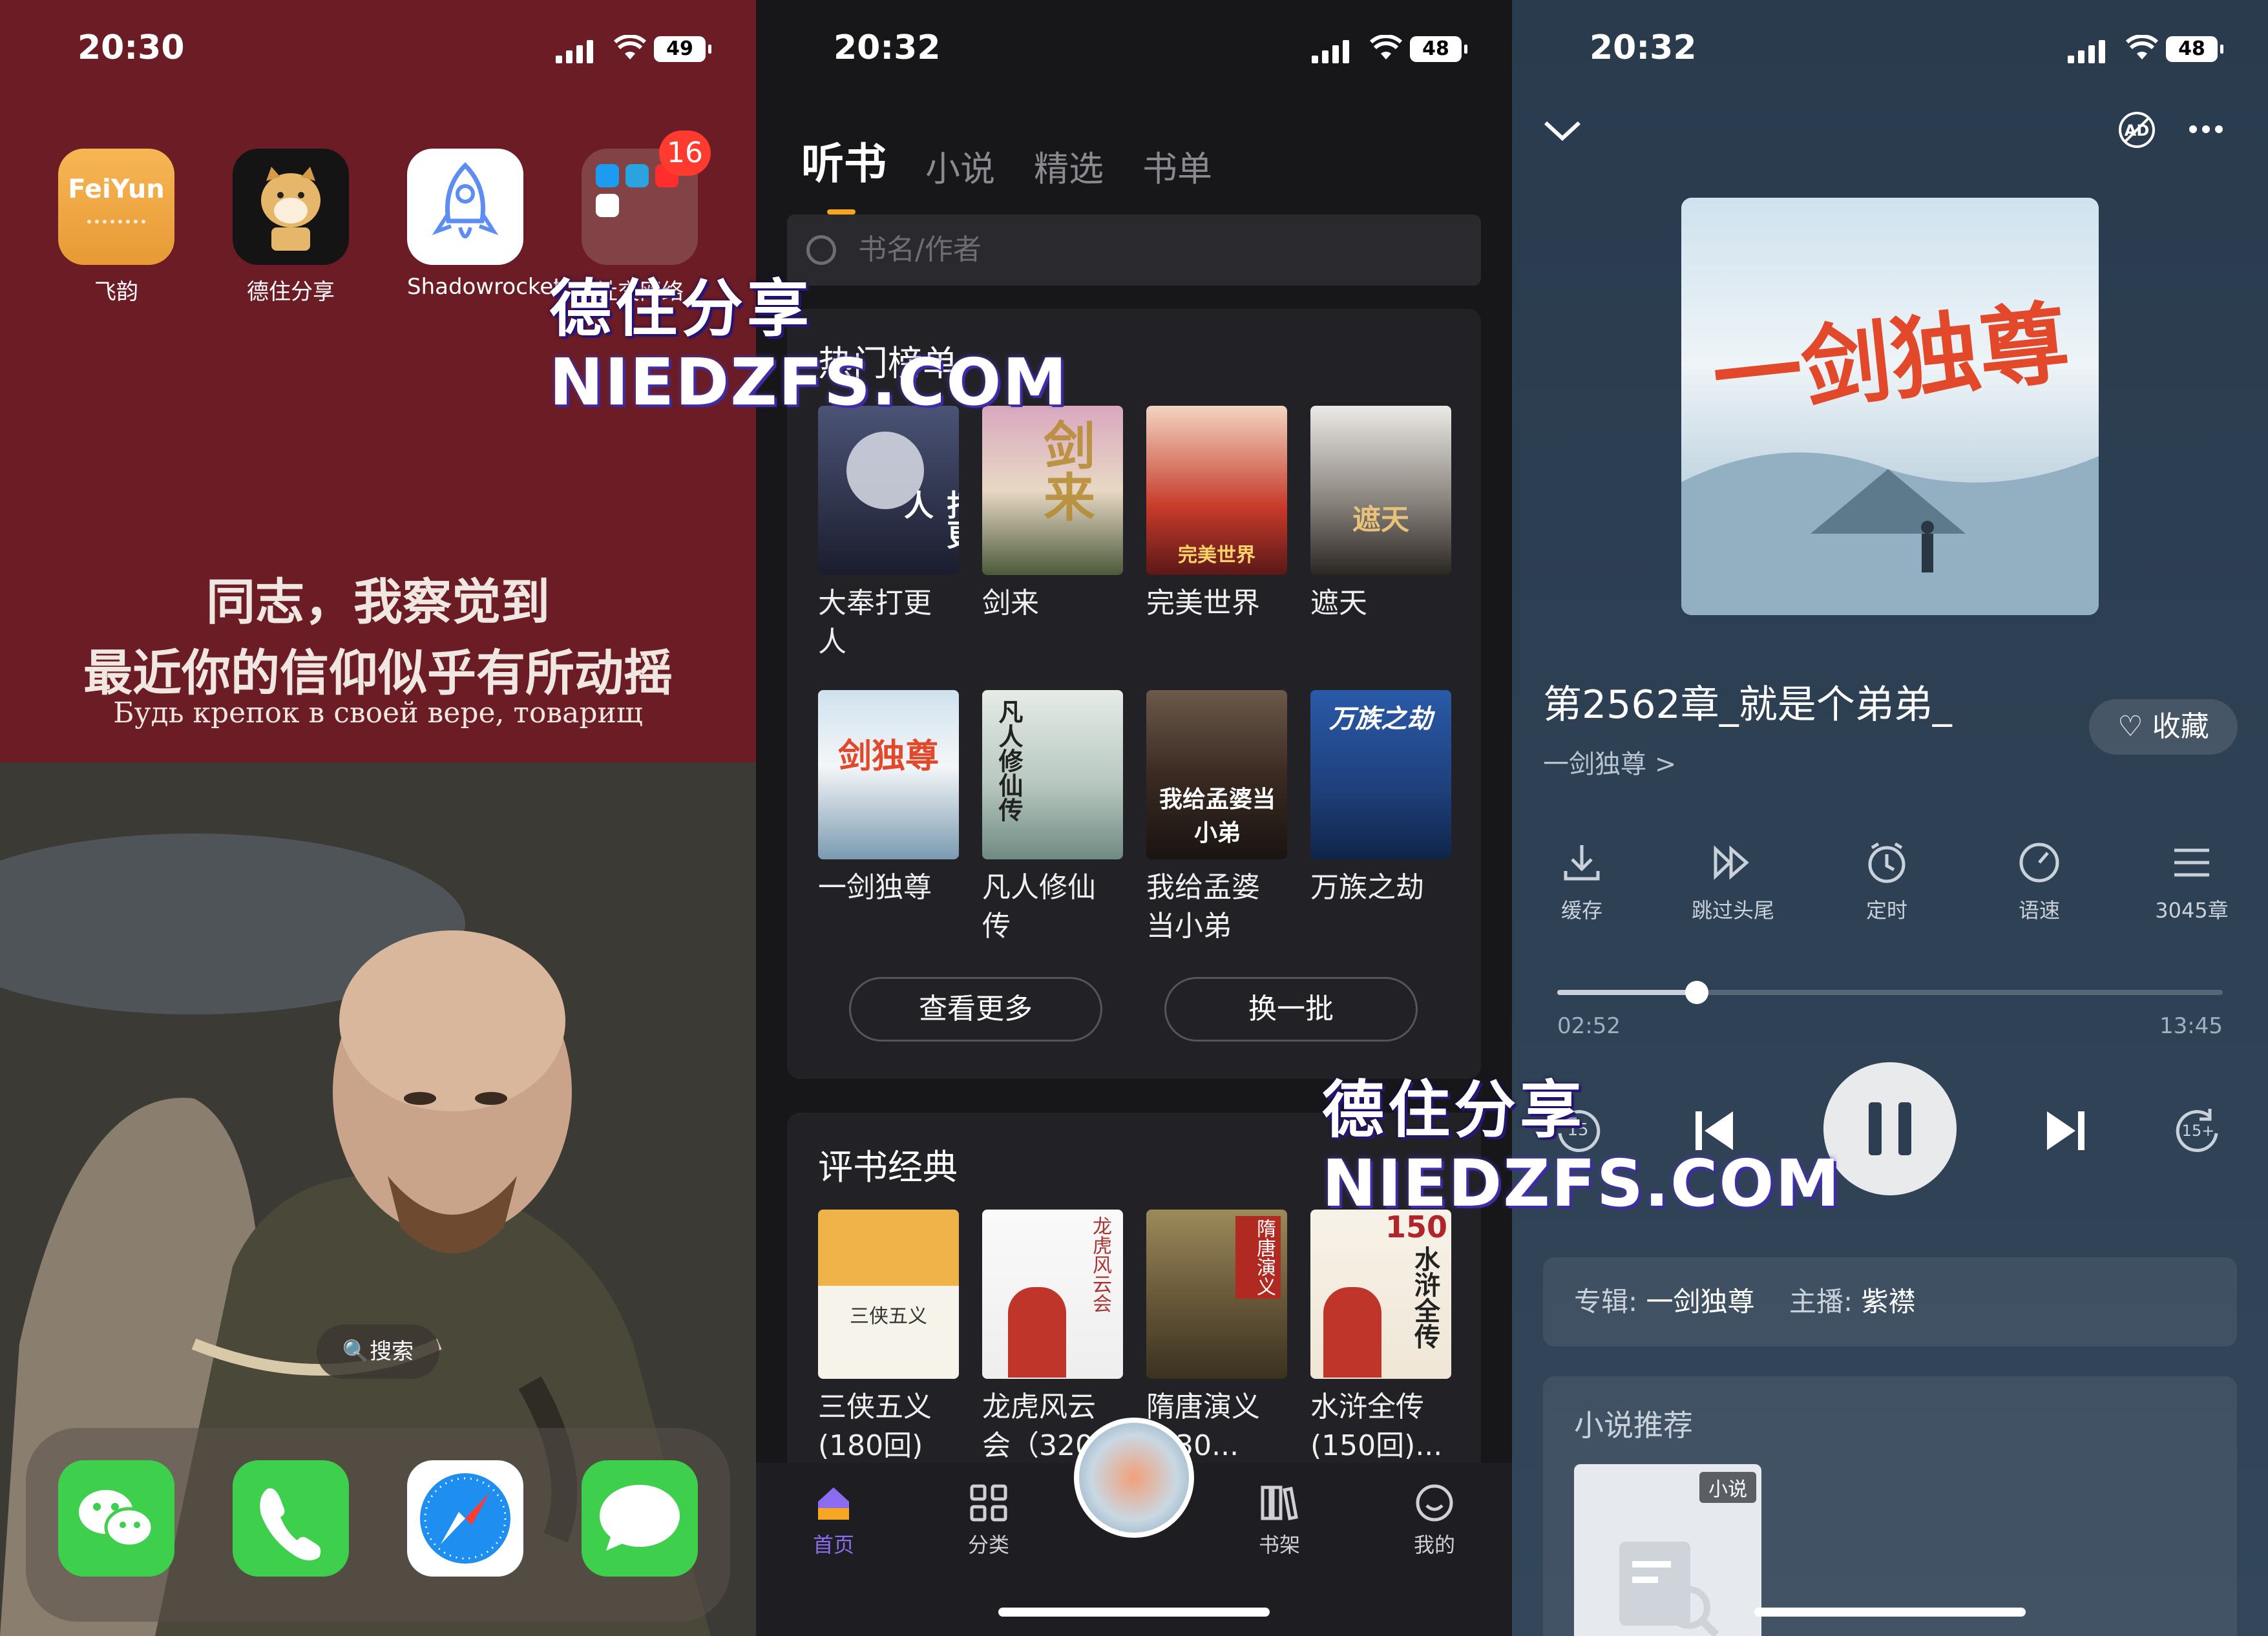 Image resolution: width=2268 pixels, height=1636 pixels. What do you see at coordinates (2194, 49) in the screenshot?
I see `battery-icon: 48` at bounding box center [2194, 49].